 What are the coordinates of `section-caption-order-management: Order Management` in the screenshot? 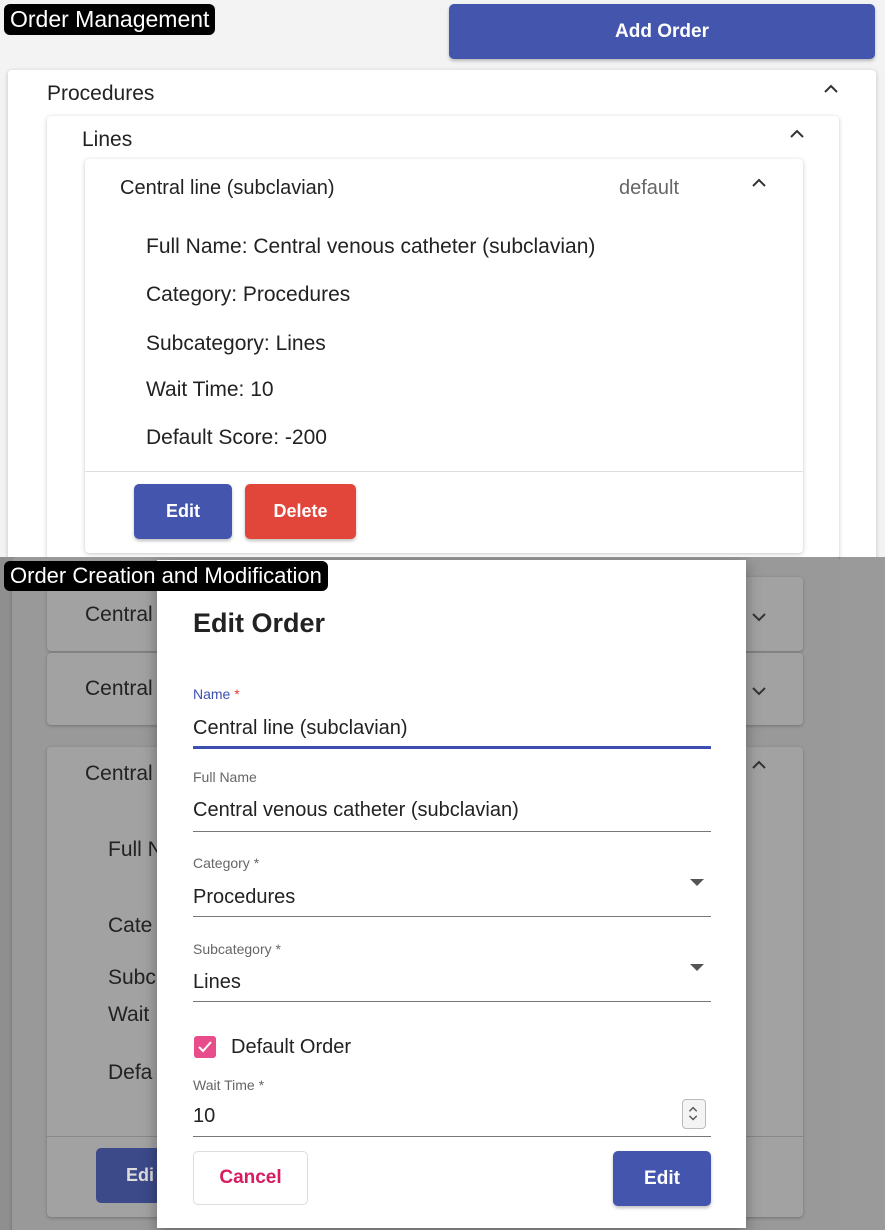 It's located at (110, 20).